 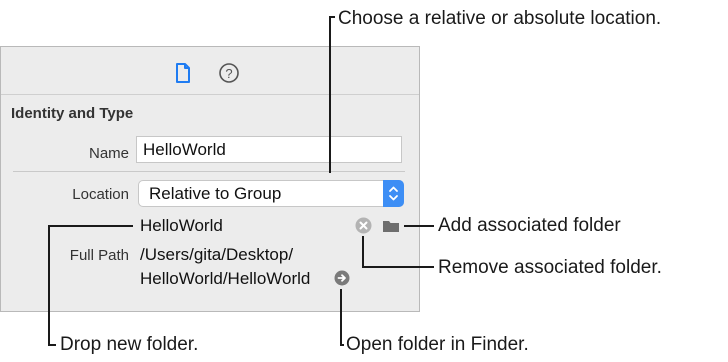 What do you see at coordinates (181, 226) in the screenshot?
I see `associated-folder-name: HelloWorld` at bounding box center [181, 226].